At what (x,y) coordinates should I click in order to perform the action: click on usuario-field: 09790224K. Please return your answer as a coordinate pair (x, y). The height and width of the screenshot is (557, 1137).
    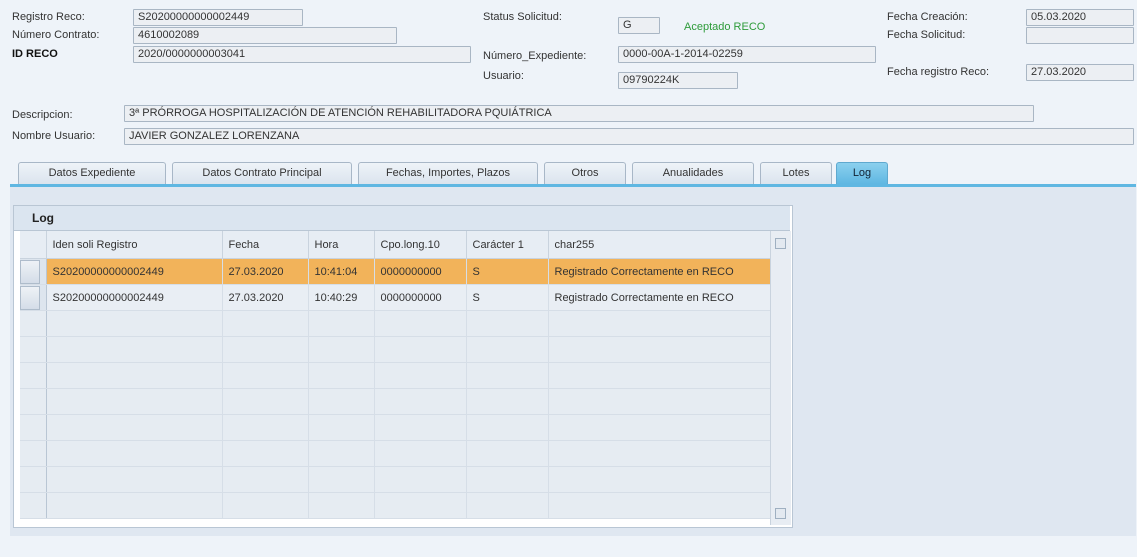
    Looking at the image, I should click on (678, 80).